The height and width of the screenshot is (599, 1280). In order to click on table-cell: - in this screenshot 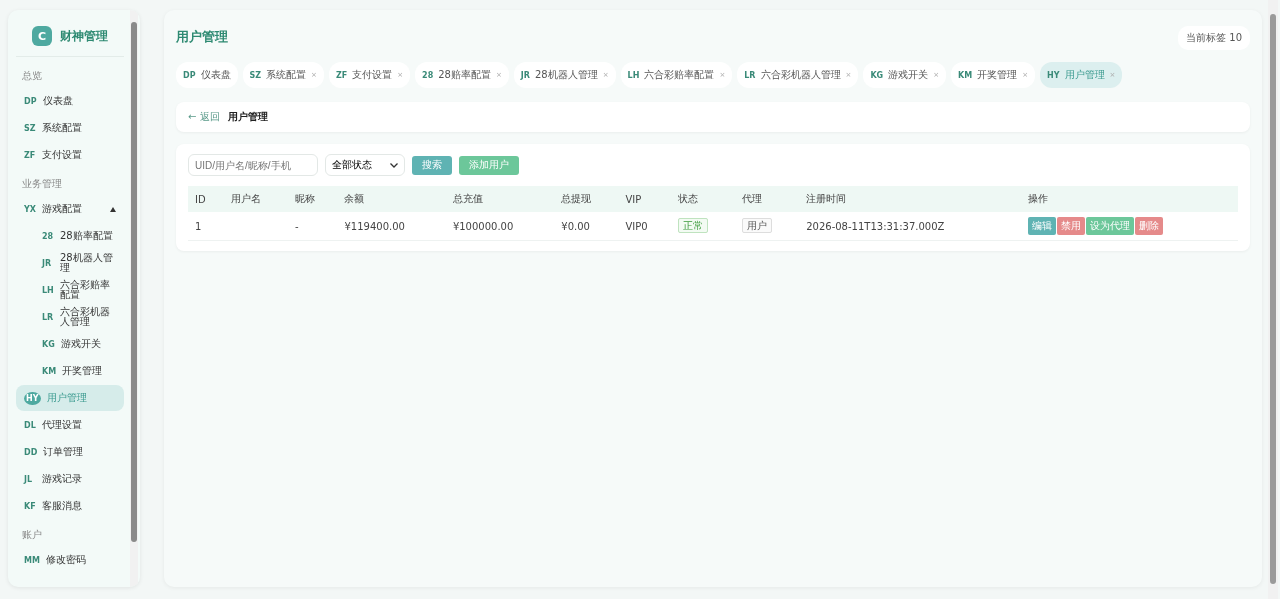, I will do `click(312, 226)`.